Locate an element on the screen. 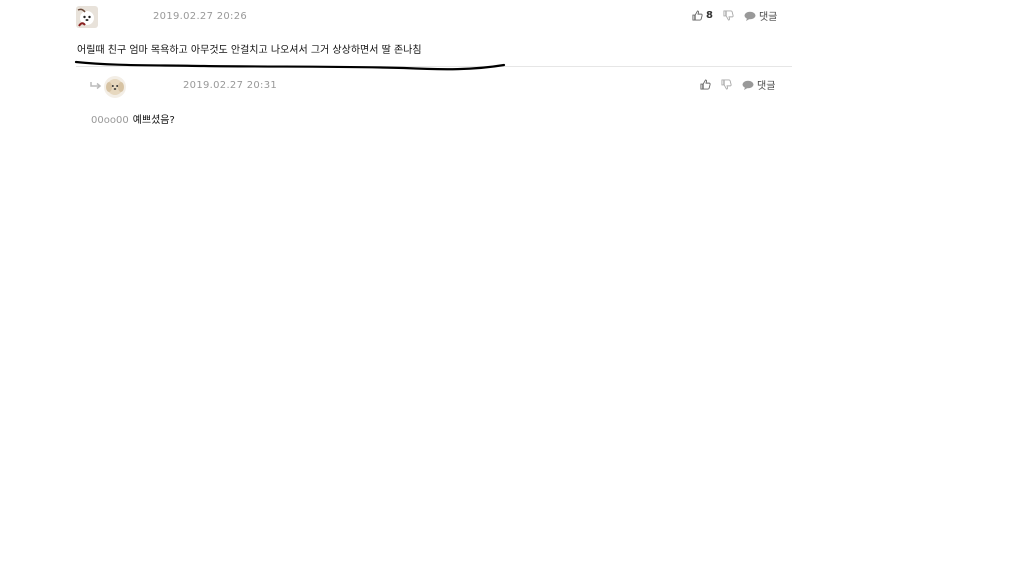 This screenshot has height=576, width=1024. reply-text: 00oo00 예쁘셨음? is located at coordinates (133, 118).